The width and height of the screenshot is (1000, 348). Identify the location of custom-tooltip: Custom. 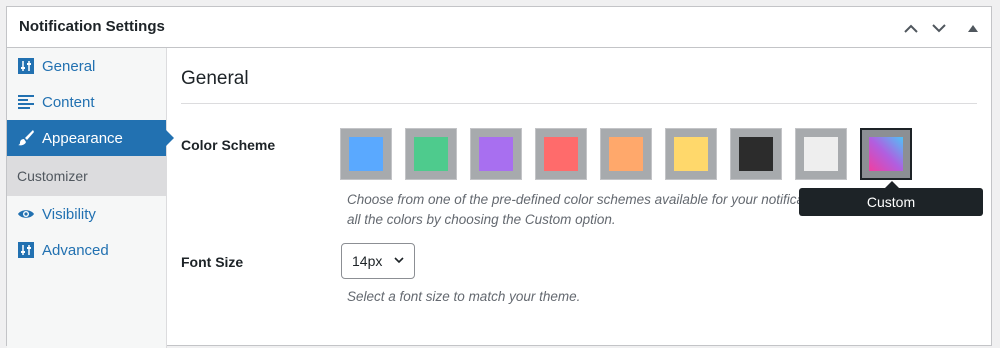
(891, 198).